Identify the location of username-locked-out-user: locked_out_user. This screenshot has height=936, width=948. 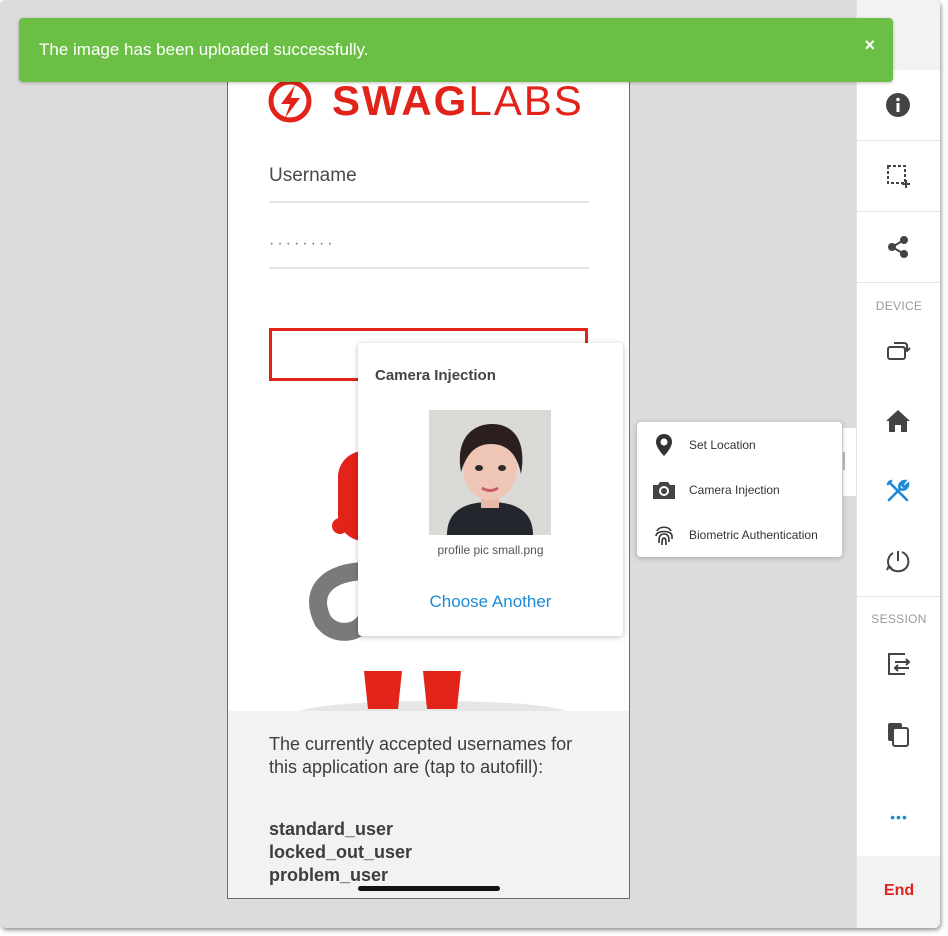
(340, 852).